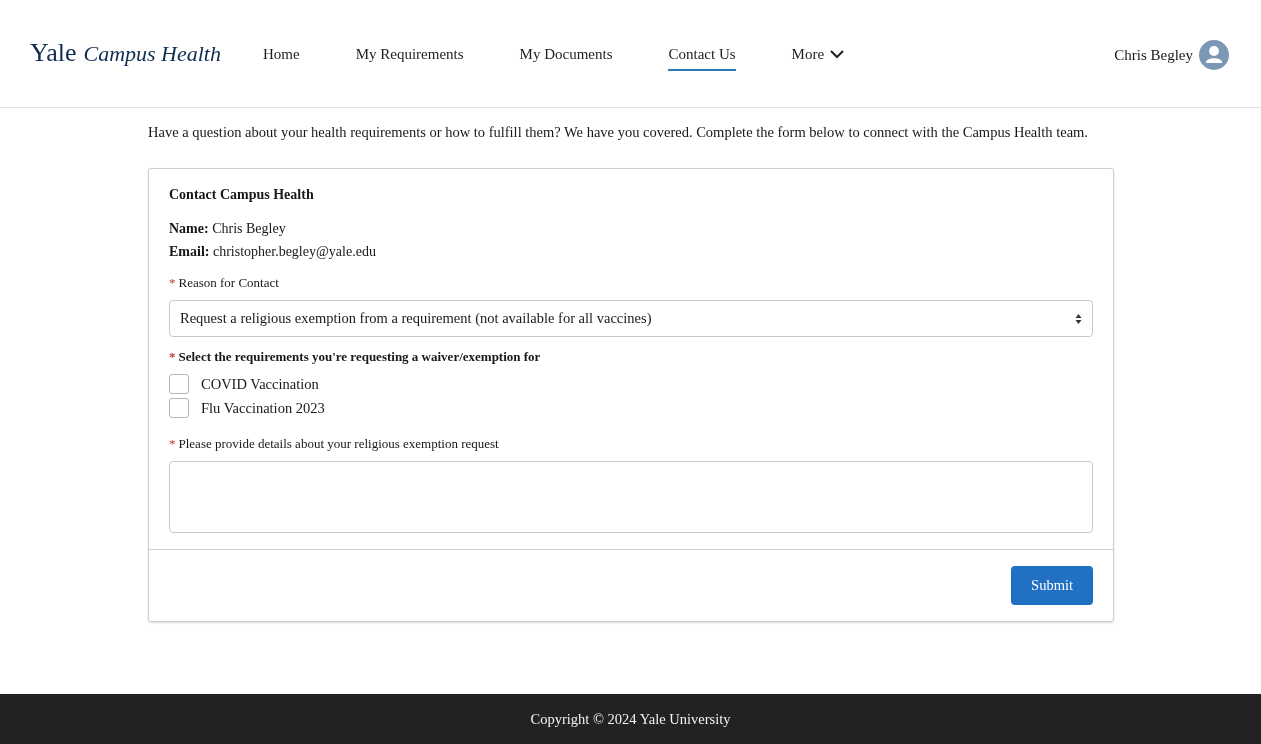 This screenshot has height=744, width=1261. What do you see at coordinates (566, 58) in the screenshot?
I see `nav-link: My Documents` at bounding box center [566, 58].